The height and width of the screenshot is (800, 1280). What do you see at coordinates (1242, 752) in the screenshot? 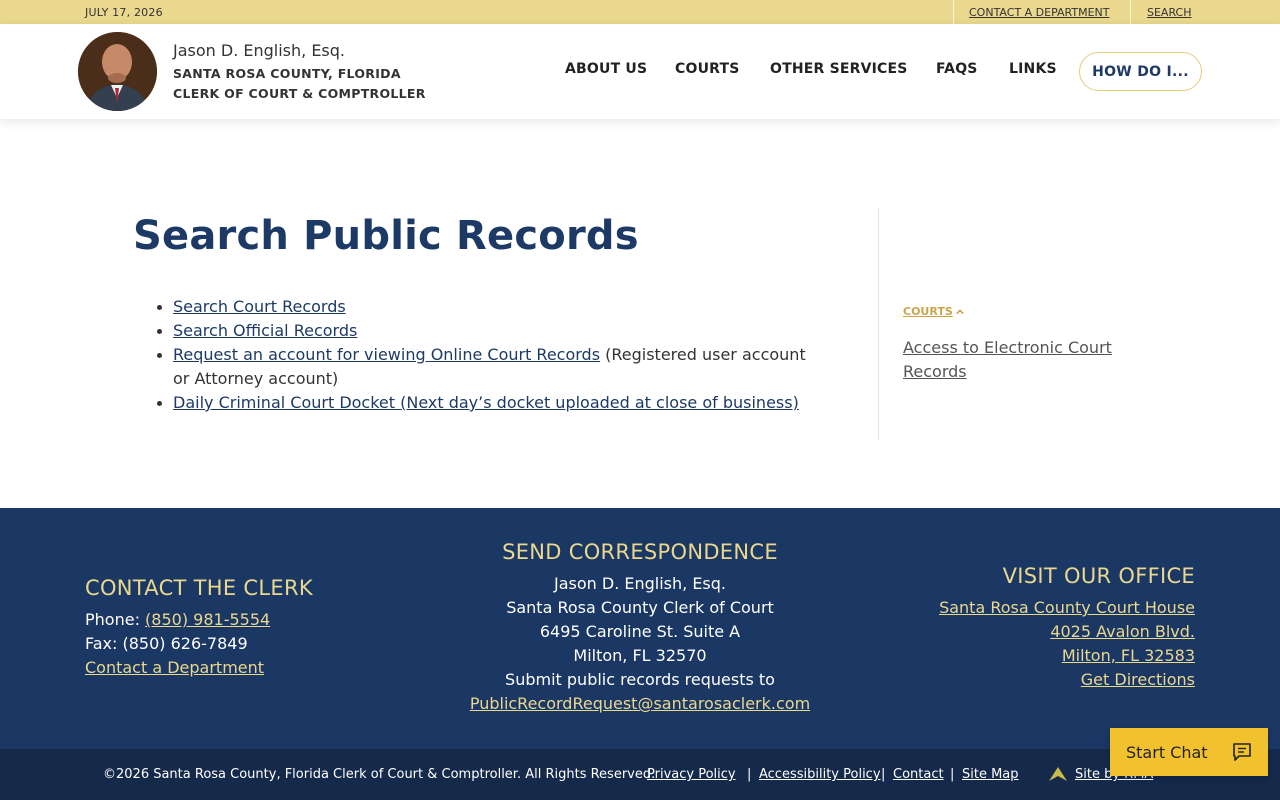
I see `chat-bubble-icon` at bounding box center [1242, 752].